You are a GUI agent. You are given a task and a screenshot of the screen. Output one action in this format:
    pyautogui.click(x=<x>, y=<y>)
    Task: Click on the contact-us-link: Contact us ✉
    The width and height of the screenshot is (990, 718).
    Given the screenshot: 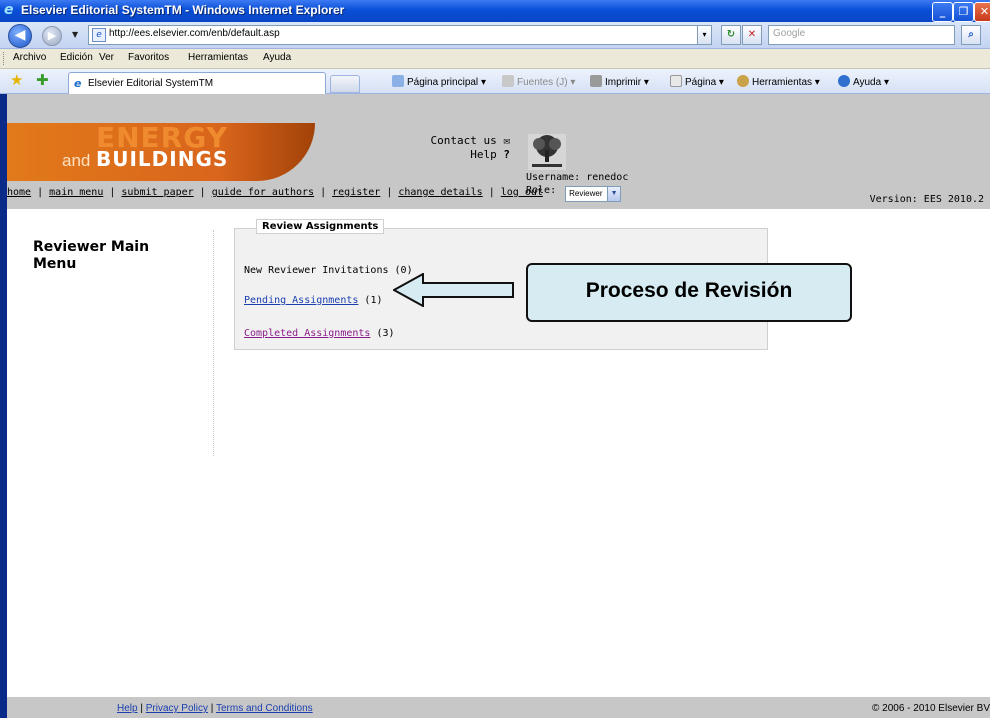 What is the action you would take?
    pyautogui.click(x=470, y=141)
    